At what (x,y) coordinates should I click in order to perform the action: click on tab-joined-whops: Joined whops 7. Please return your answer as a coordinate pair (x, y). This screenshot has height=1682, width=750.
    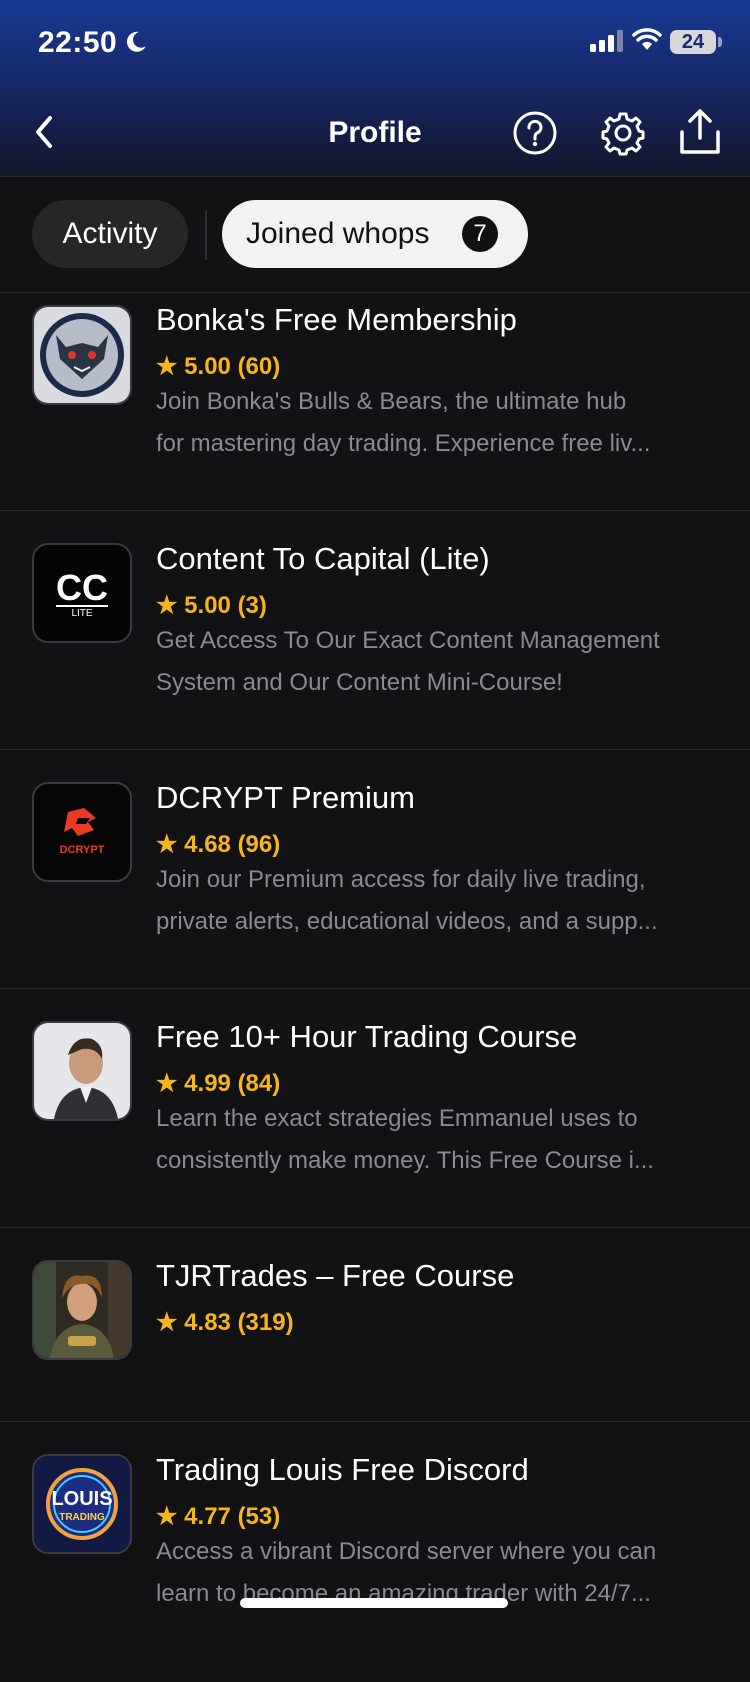
    Looking at the image, I should click on (375, 234).